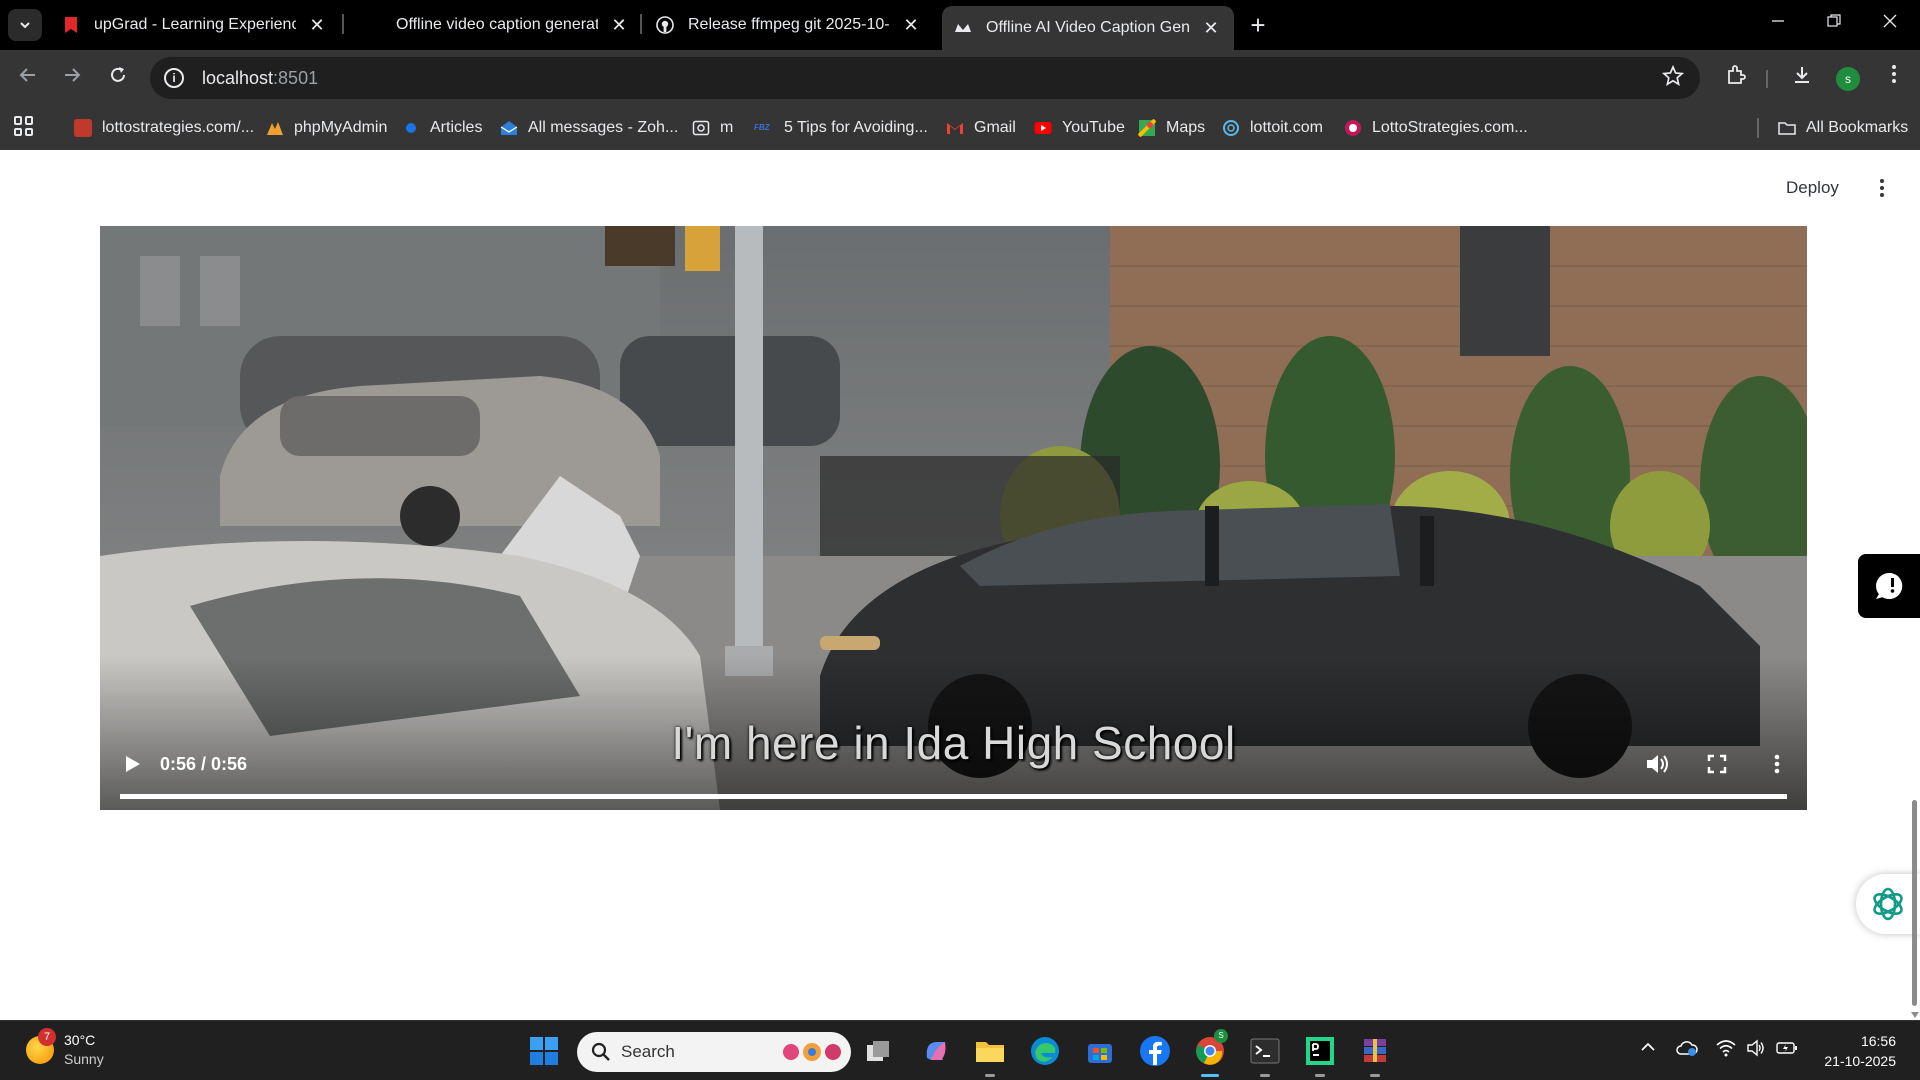 The width and height of the screenshot is (1920, 1080). I want to click on bookmark-label: Articles, so click(456, 127).